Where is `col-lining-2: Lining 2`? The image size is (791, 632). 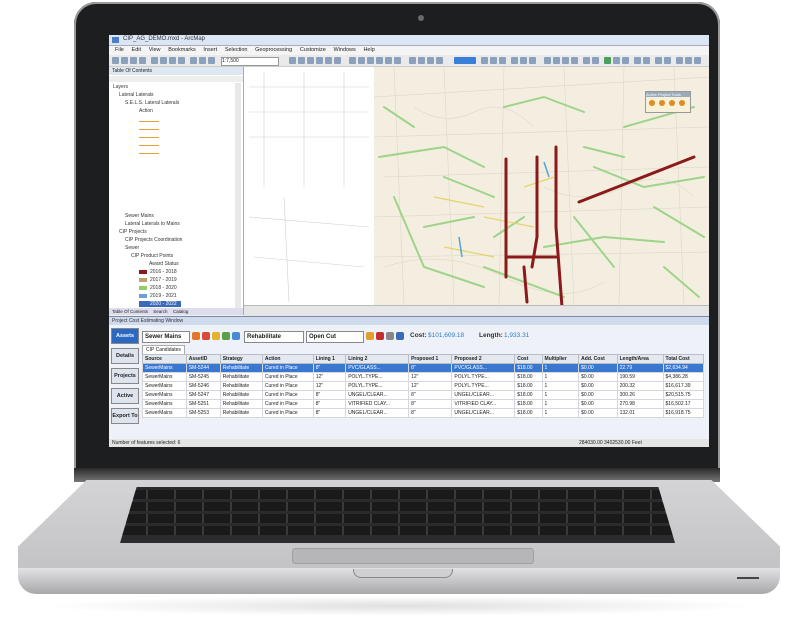 col-lining-2: Lining 2 is located at coordinates (377, 359).